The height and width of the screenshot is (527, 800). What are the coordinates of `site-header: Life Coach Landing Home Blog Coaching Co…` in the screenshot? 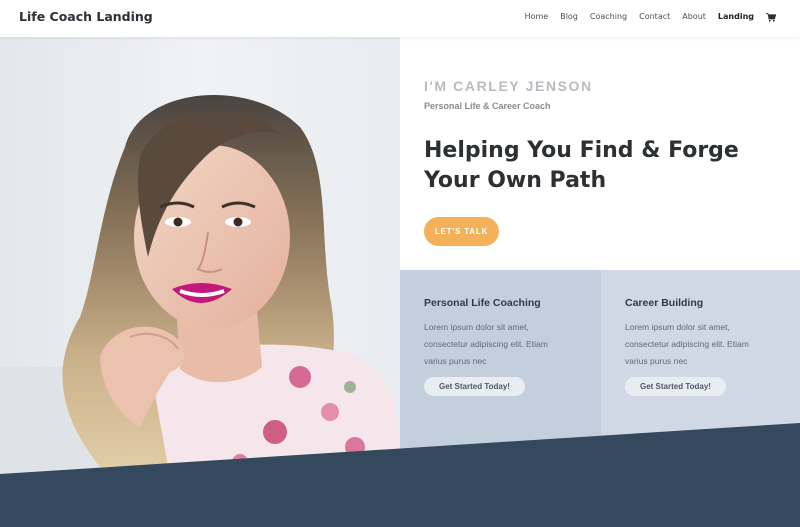 It's located at (400, 18).